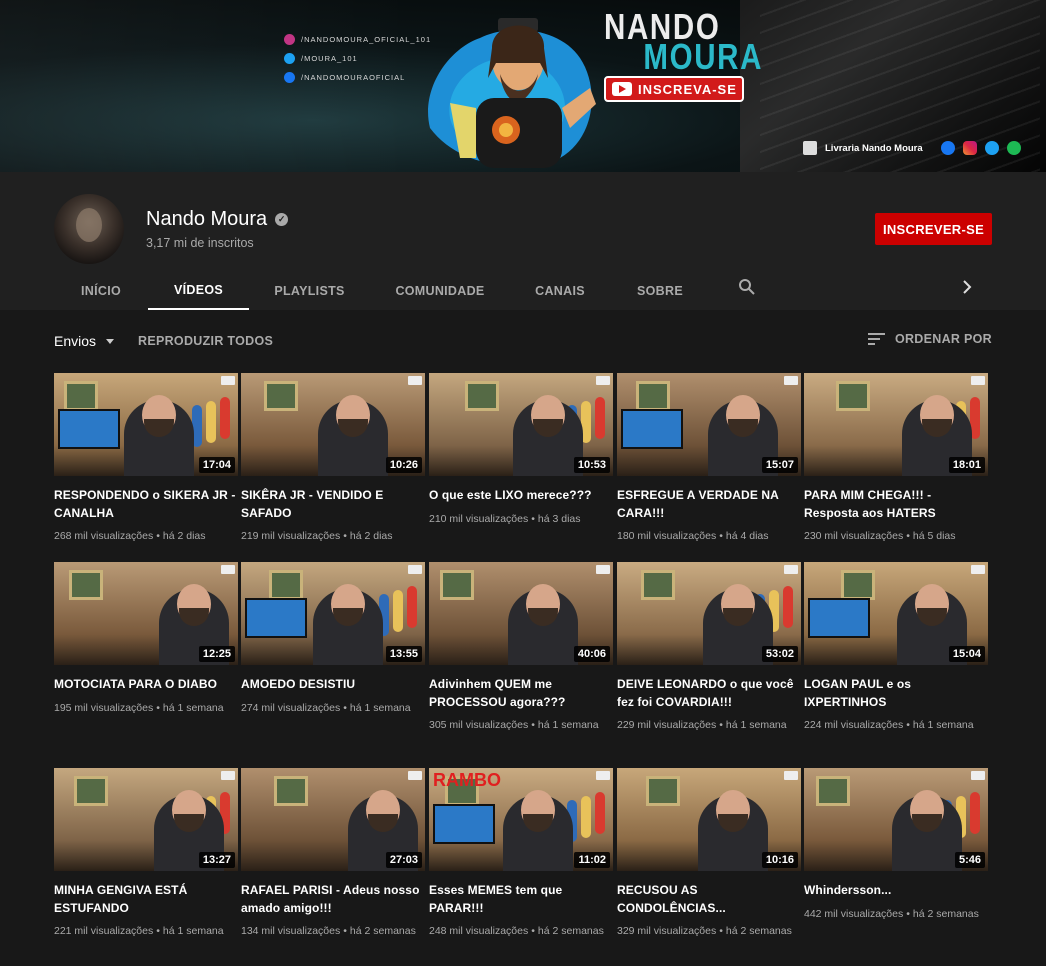 The height and width of the screenshot is (966, 1046). What do you see at coordinates (810, 148) in the screenshot?
I see `book-icon` at bounding box center [810, 148].